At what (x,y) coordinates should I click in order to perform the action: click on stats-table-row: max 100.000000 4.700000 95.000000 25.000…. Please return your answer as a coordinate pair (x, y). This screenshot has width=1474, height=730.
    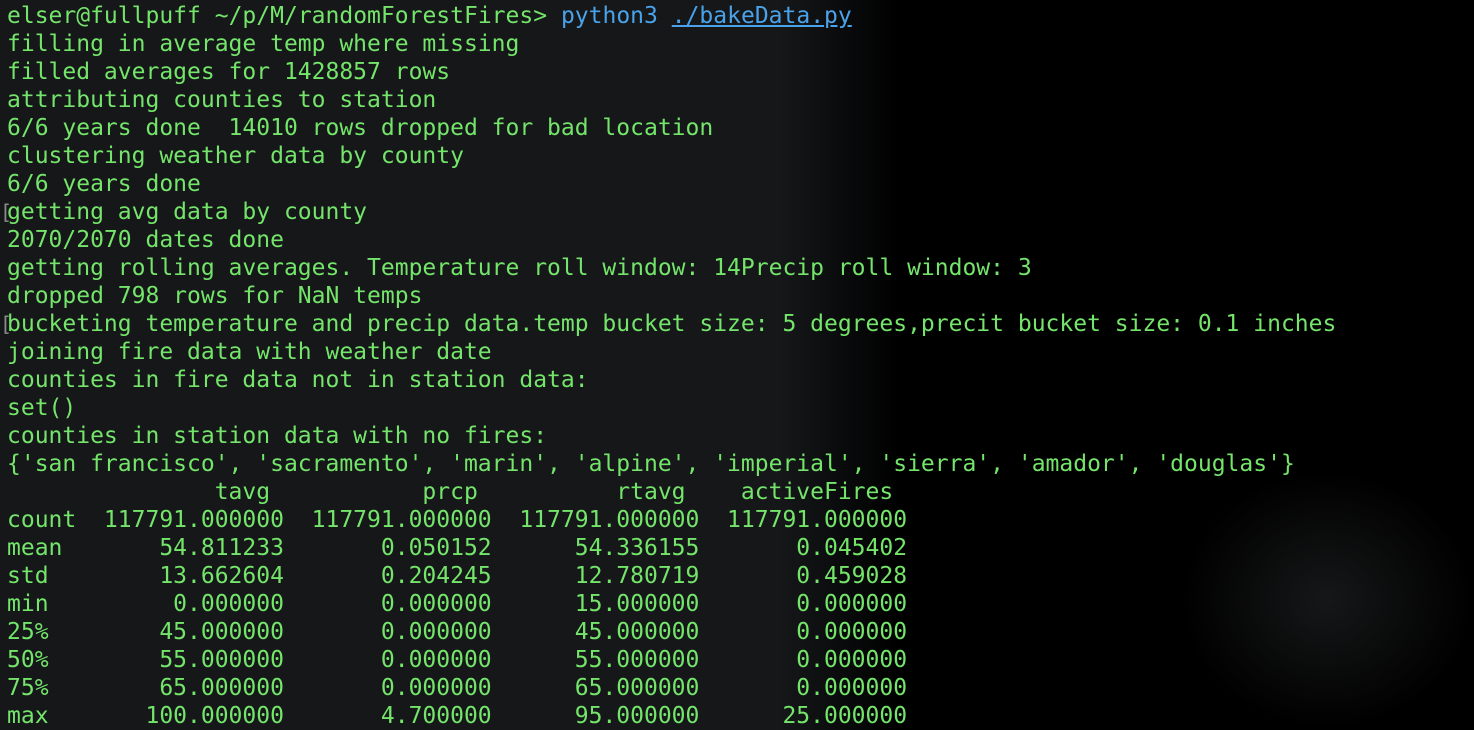
    Looking at the image, I should click on (457, 716).